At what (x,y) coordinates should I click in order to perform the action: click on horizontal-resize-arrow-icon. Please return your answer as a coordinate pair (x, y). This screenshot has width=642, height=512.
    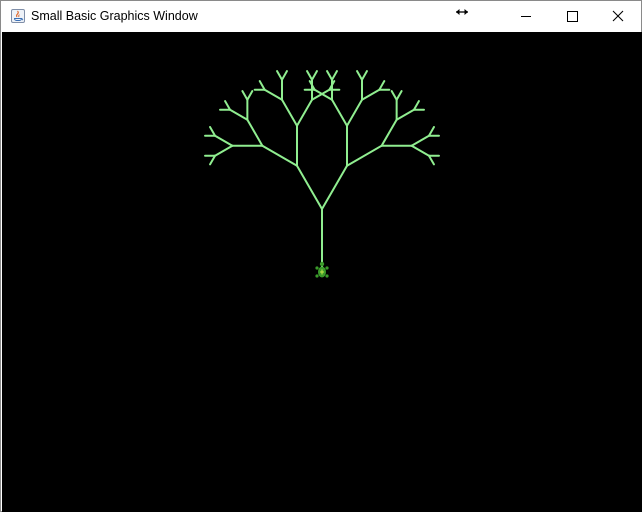
    Looking at the image, I should click on (462, 12).